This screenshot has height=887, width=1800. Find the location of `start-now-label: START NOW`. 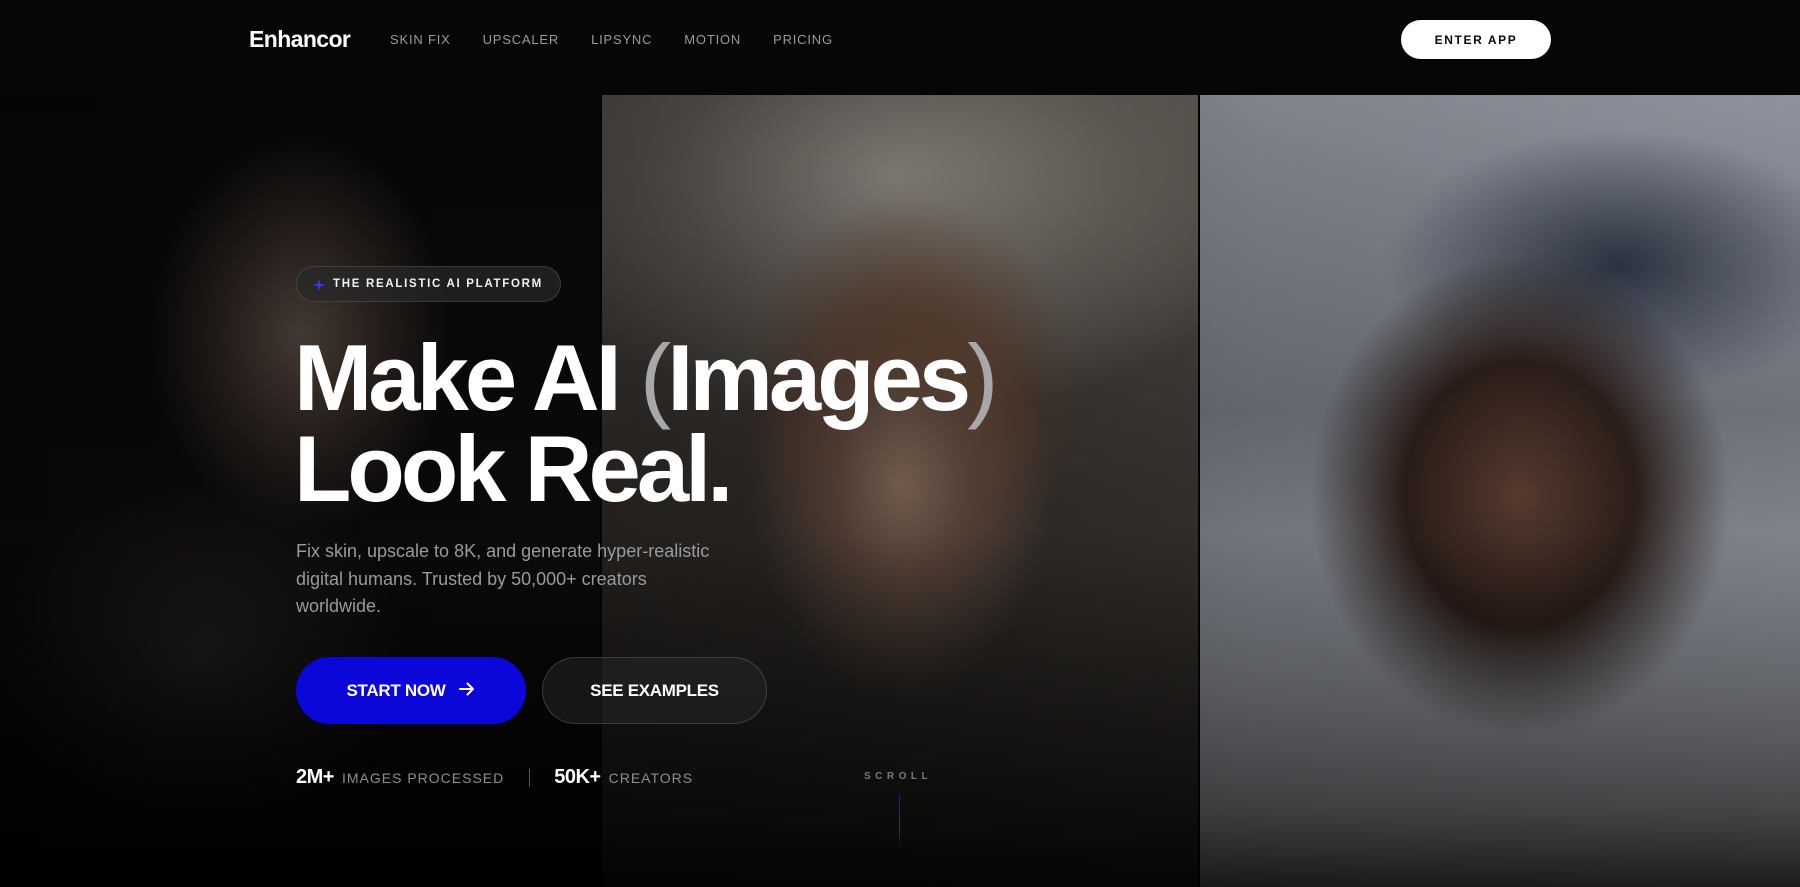

start-now-label: START NOW is located at coordinates (396, 690).